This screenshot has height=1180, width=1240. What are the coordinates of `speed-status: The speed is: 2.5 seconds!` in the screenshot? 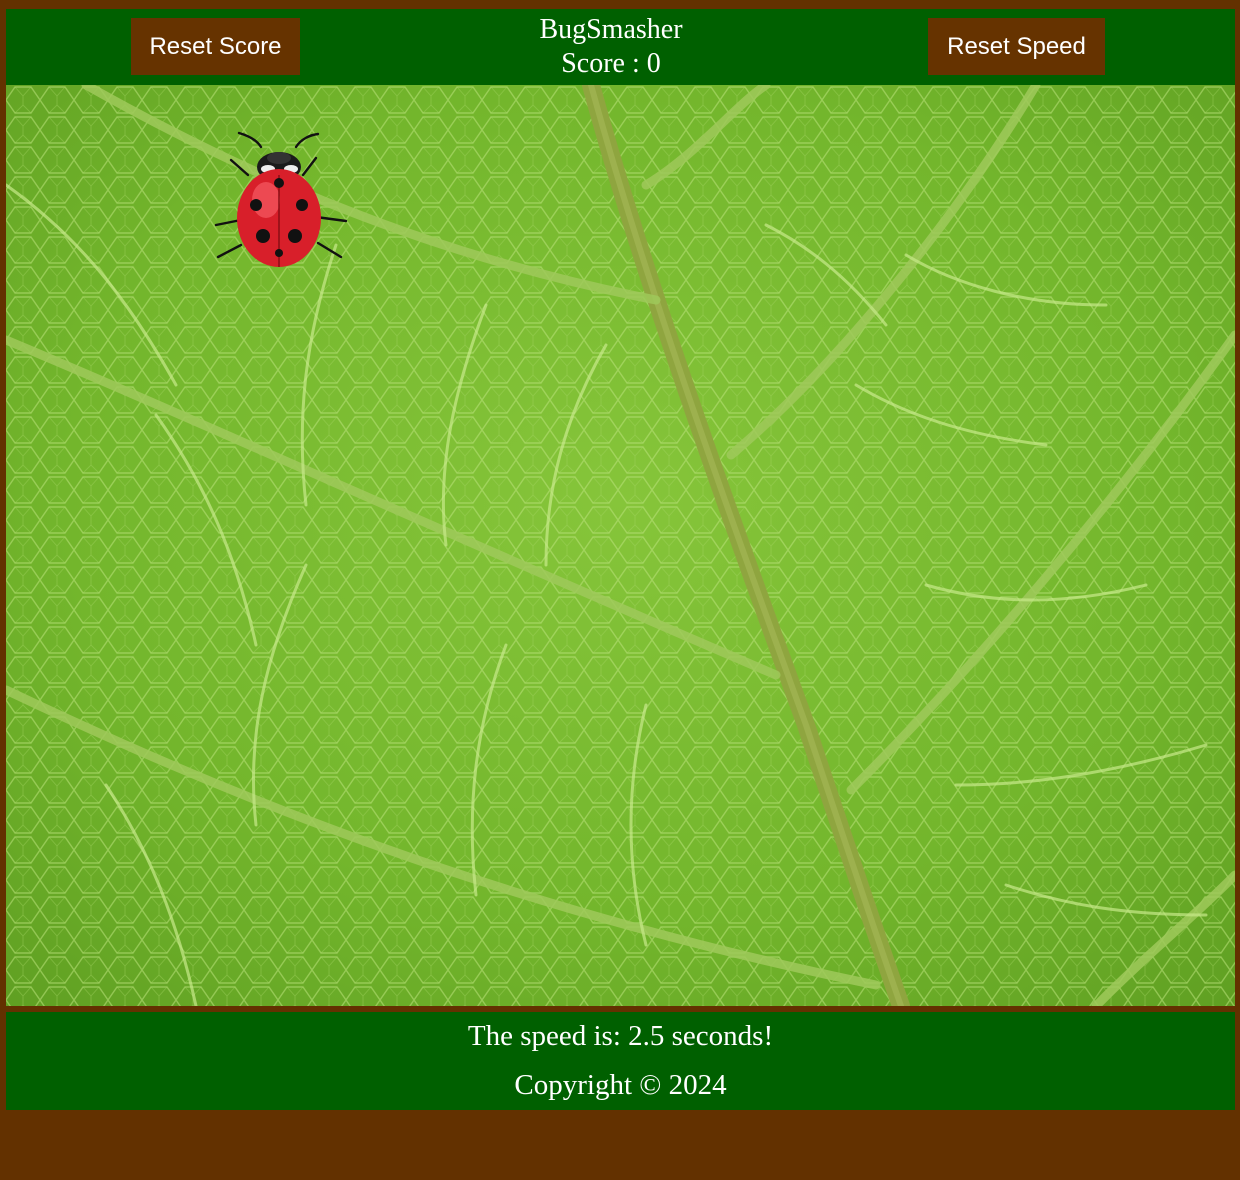 It's located at (620, 1036).